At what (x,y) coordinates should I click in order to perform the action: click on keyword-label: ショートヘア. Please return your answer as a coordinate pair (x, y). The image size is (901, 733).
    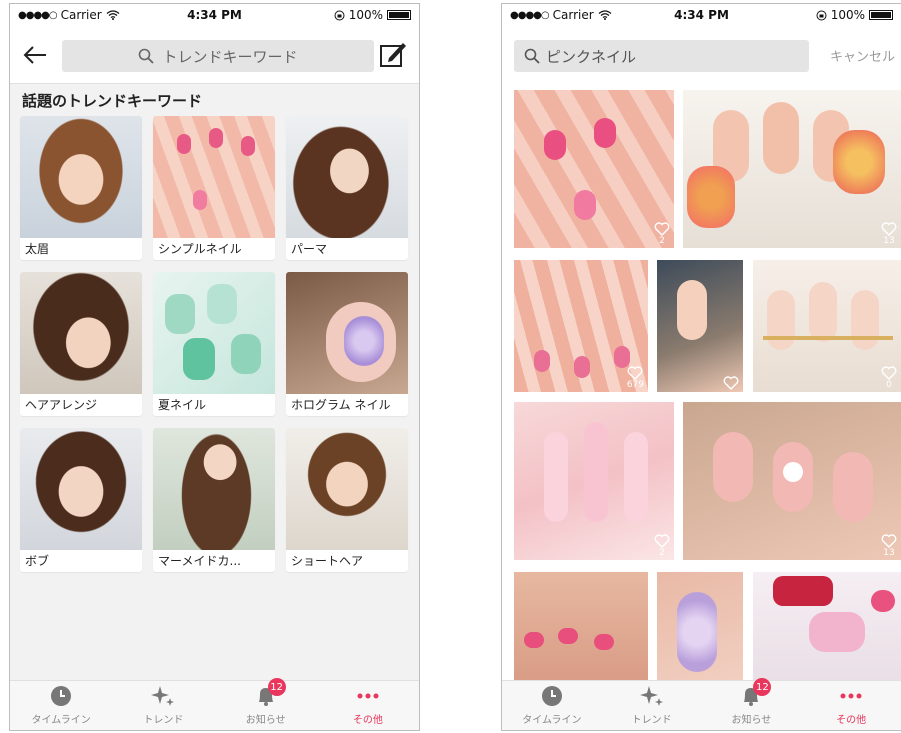
    Looking at the image, I should click on (327, 561).